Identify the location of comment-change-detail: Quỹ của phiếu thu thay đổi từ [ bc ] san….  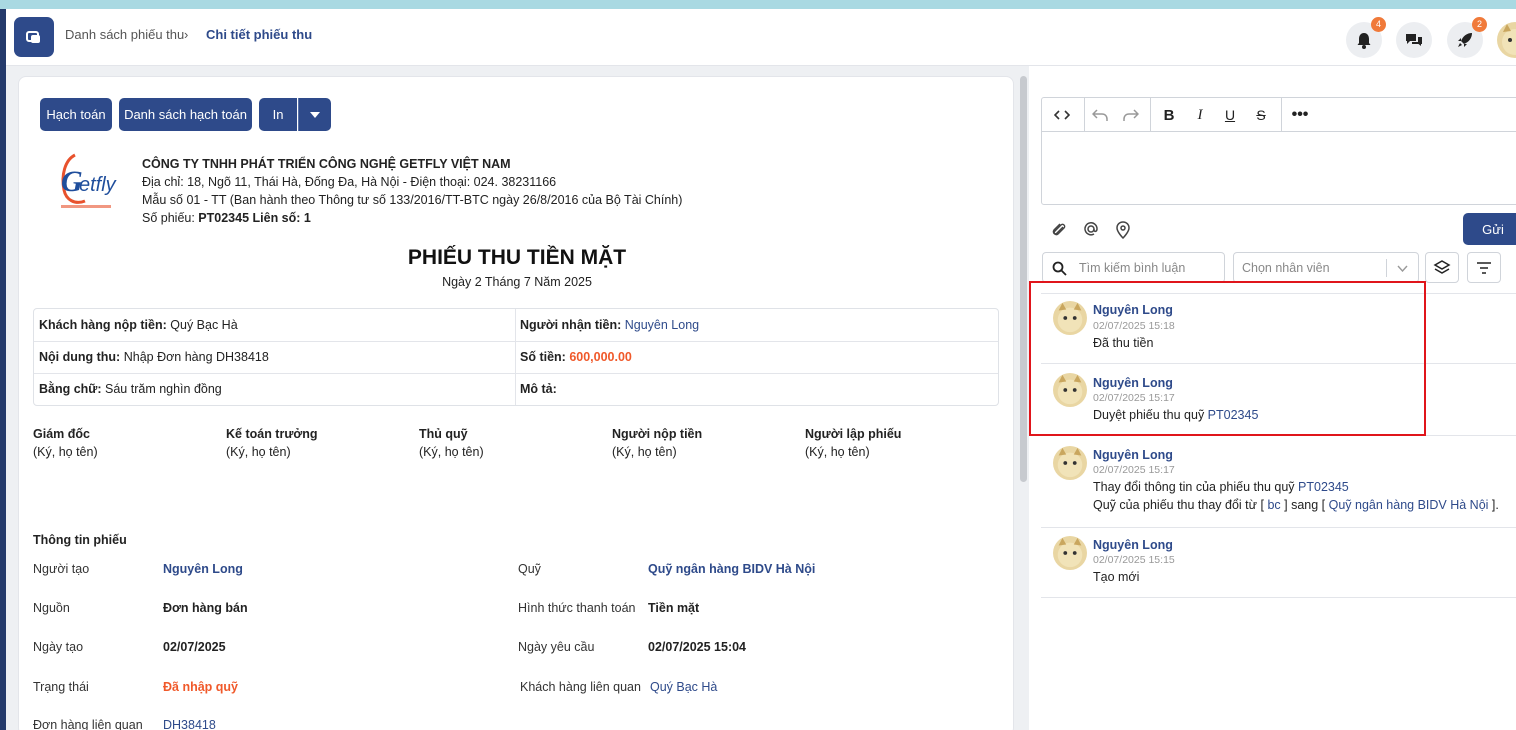
(1296, 505).